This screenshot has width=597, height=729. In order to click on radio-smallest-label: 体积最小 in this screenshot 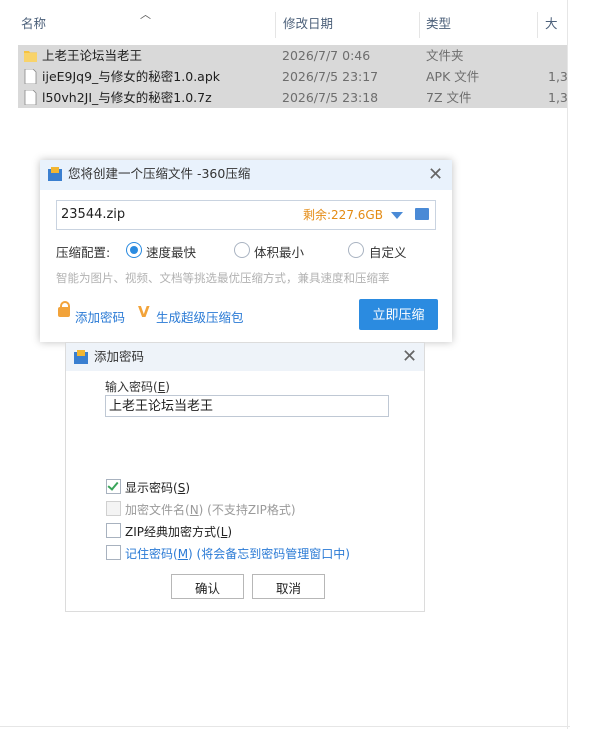, I will do `click(279, 251)`.